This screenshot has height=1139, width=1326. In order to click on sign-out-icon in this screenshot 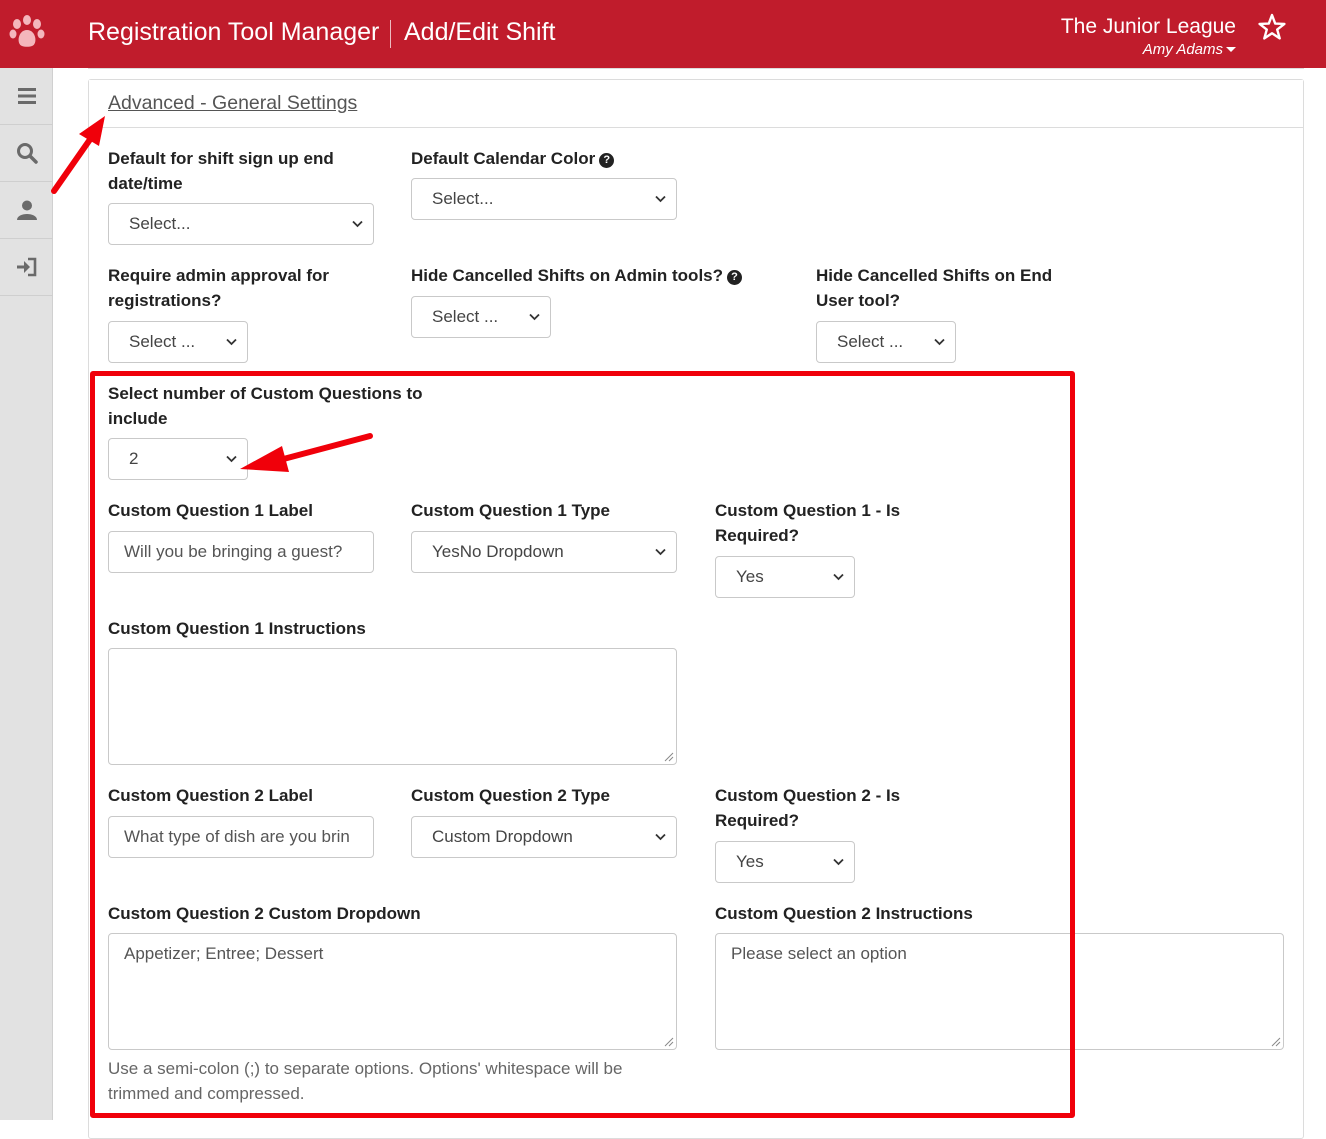, I will do `click(26, 267)`.